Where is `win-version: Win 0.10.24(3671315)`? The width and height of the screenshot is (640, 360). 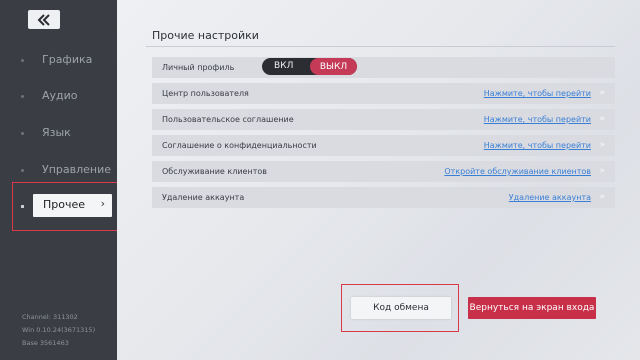
win-version: Win 0.10.24(3671315) is located at coordinates (59, 330).